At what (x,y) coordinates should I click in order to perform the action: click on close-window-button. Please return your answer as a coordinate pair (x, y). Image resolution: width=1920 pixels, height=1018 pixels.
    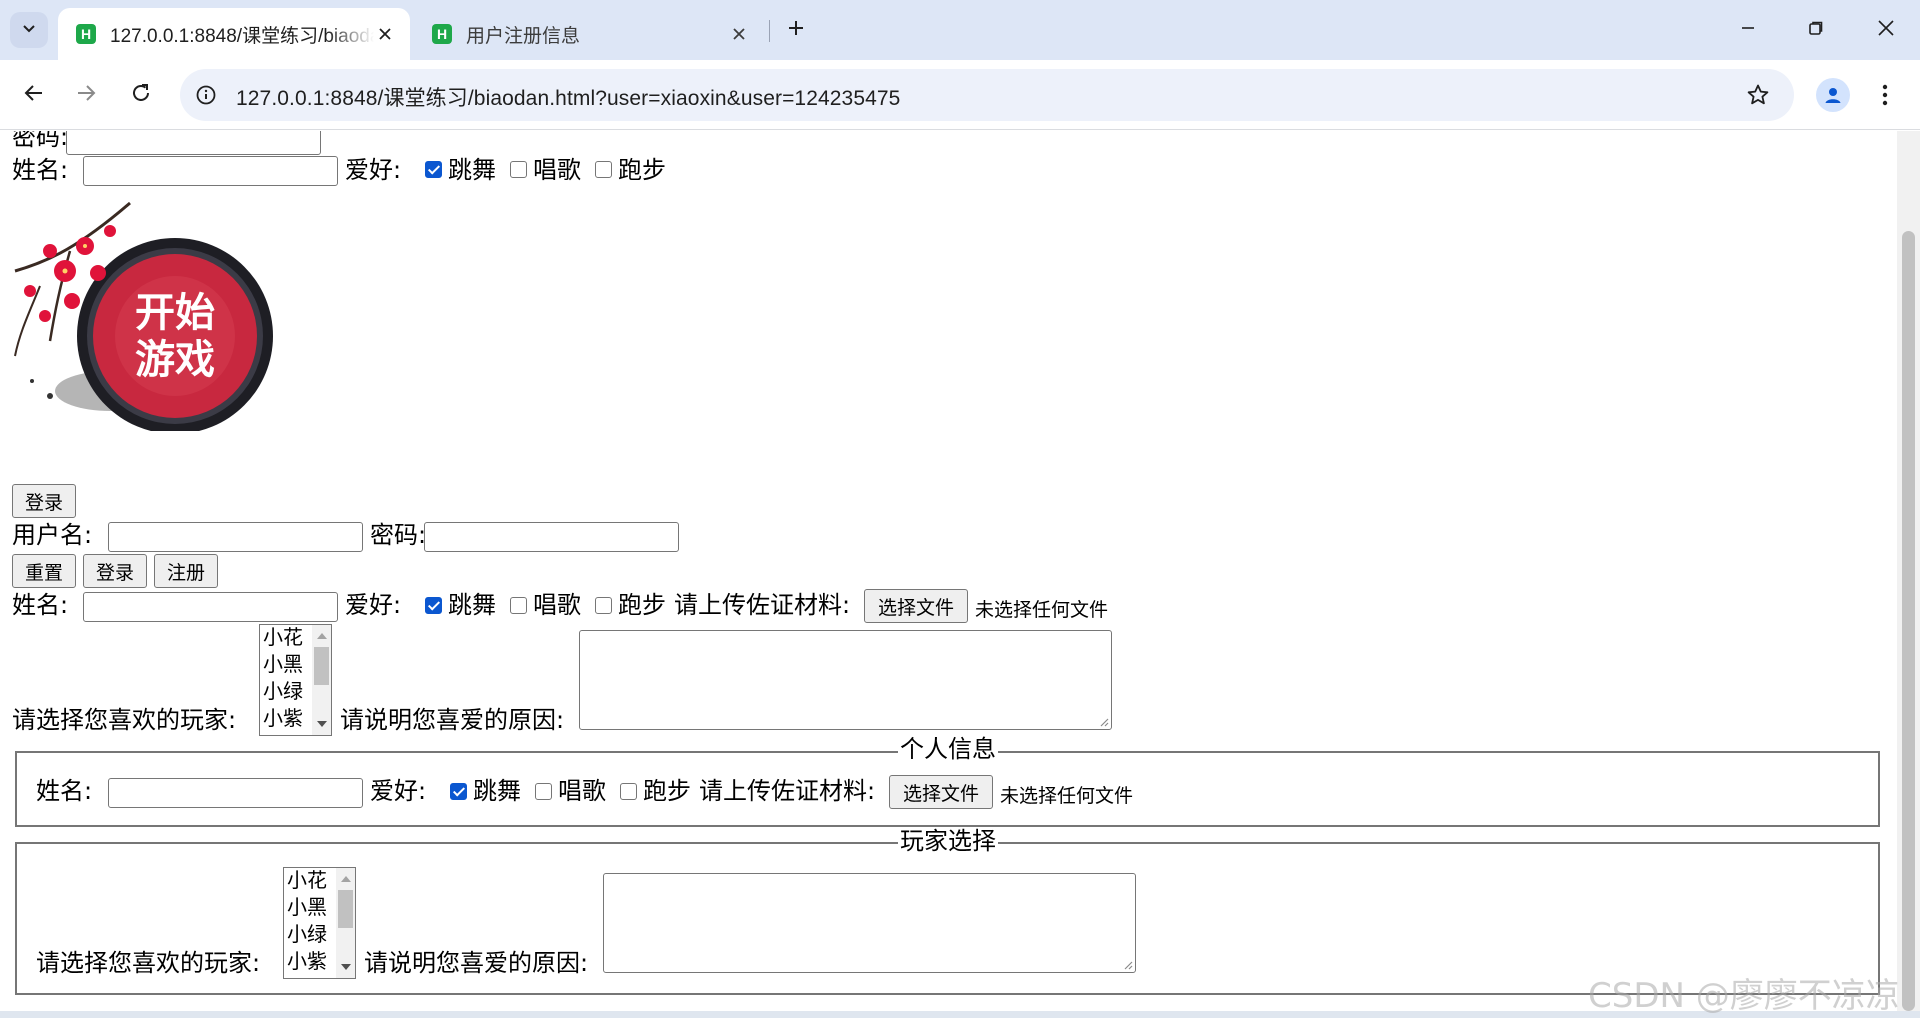
    Looking at the image, I should click on (1886, 30).